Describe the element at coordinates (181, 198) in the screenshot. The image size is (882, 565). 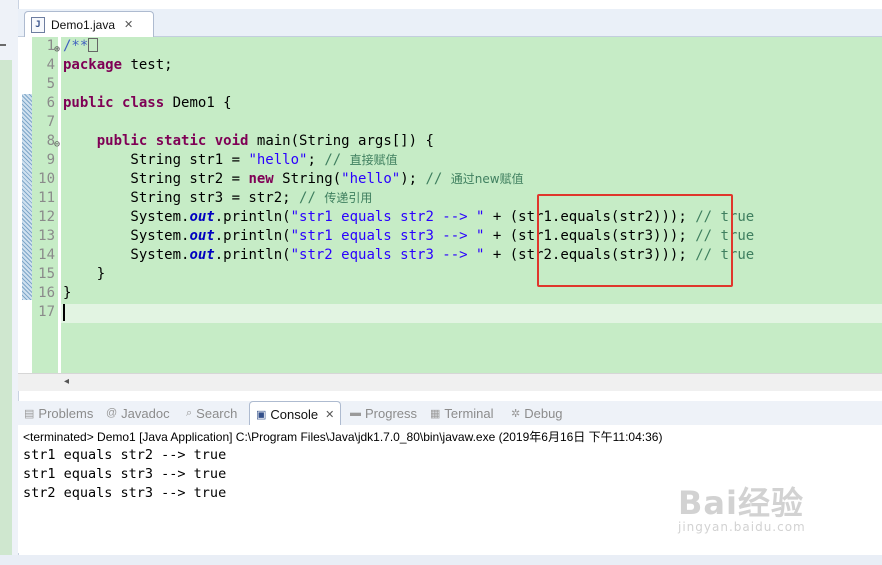
I see `code-token: String str3 = str2;` at that location.